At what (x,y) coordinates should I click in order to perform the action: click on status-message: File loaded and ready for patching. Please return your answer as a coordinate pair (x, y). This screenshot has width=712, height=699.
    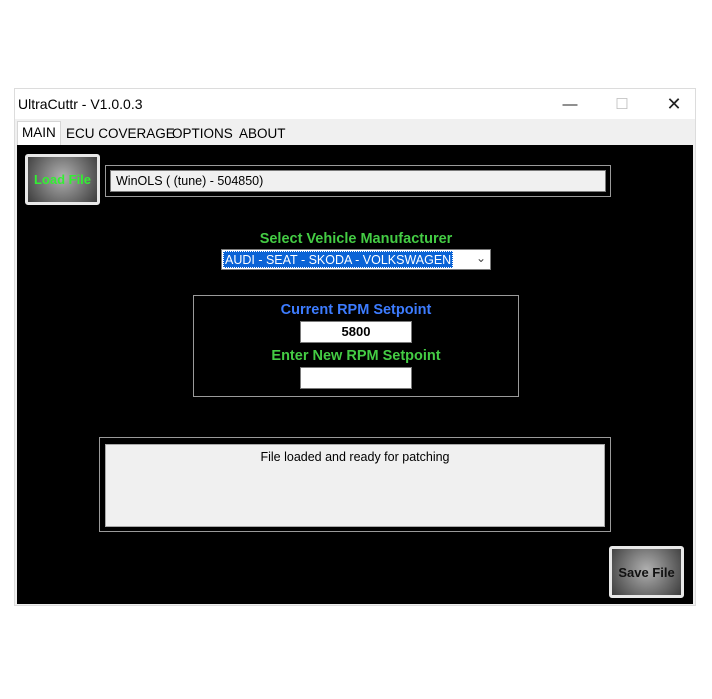
    Looking at the image, I should click on (355, 485).